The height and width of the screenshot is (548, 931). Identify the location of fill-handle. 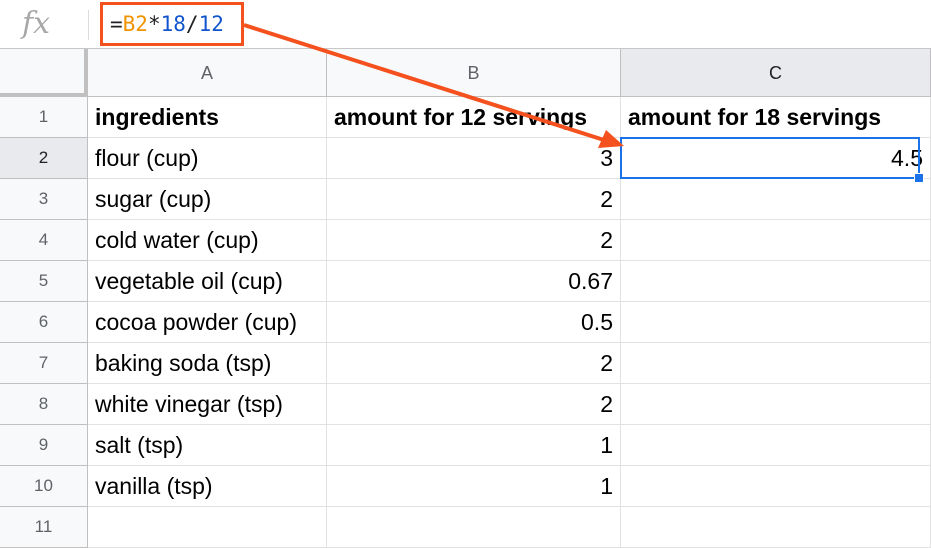
(919, 178).